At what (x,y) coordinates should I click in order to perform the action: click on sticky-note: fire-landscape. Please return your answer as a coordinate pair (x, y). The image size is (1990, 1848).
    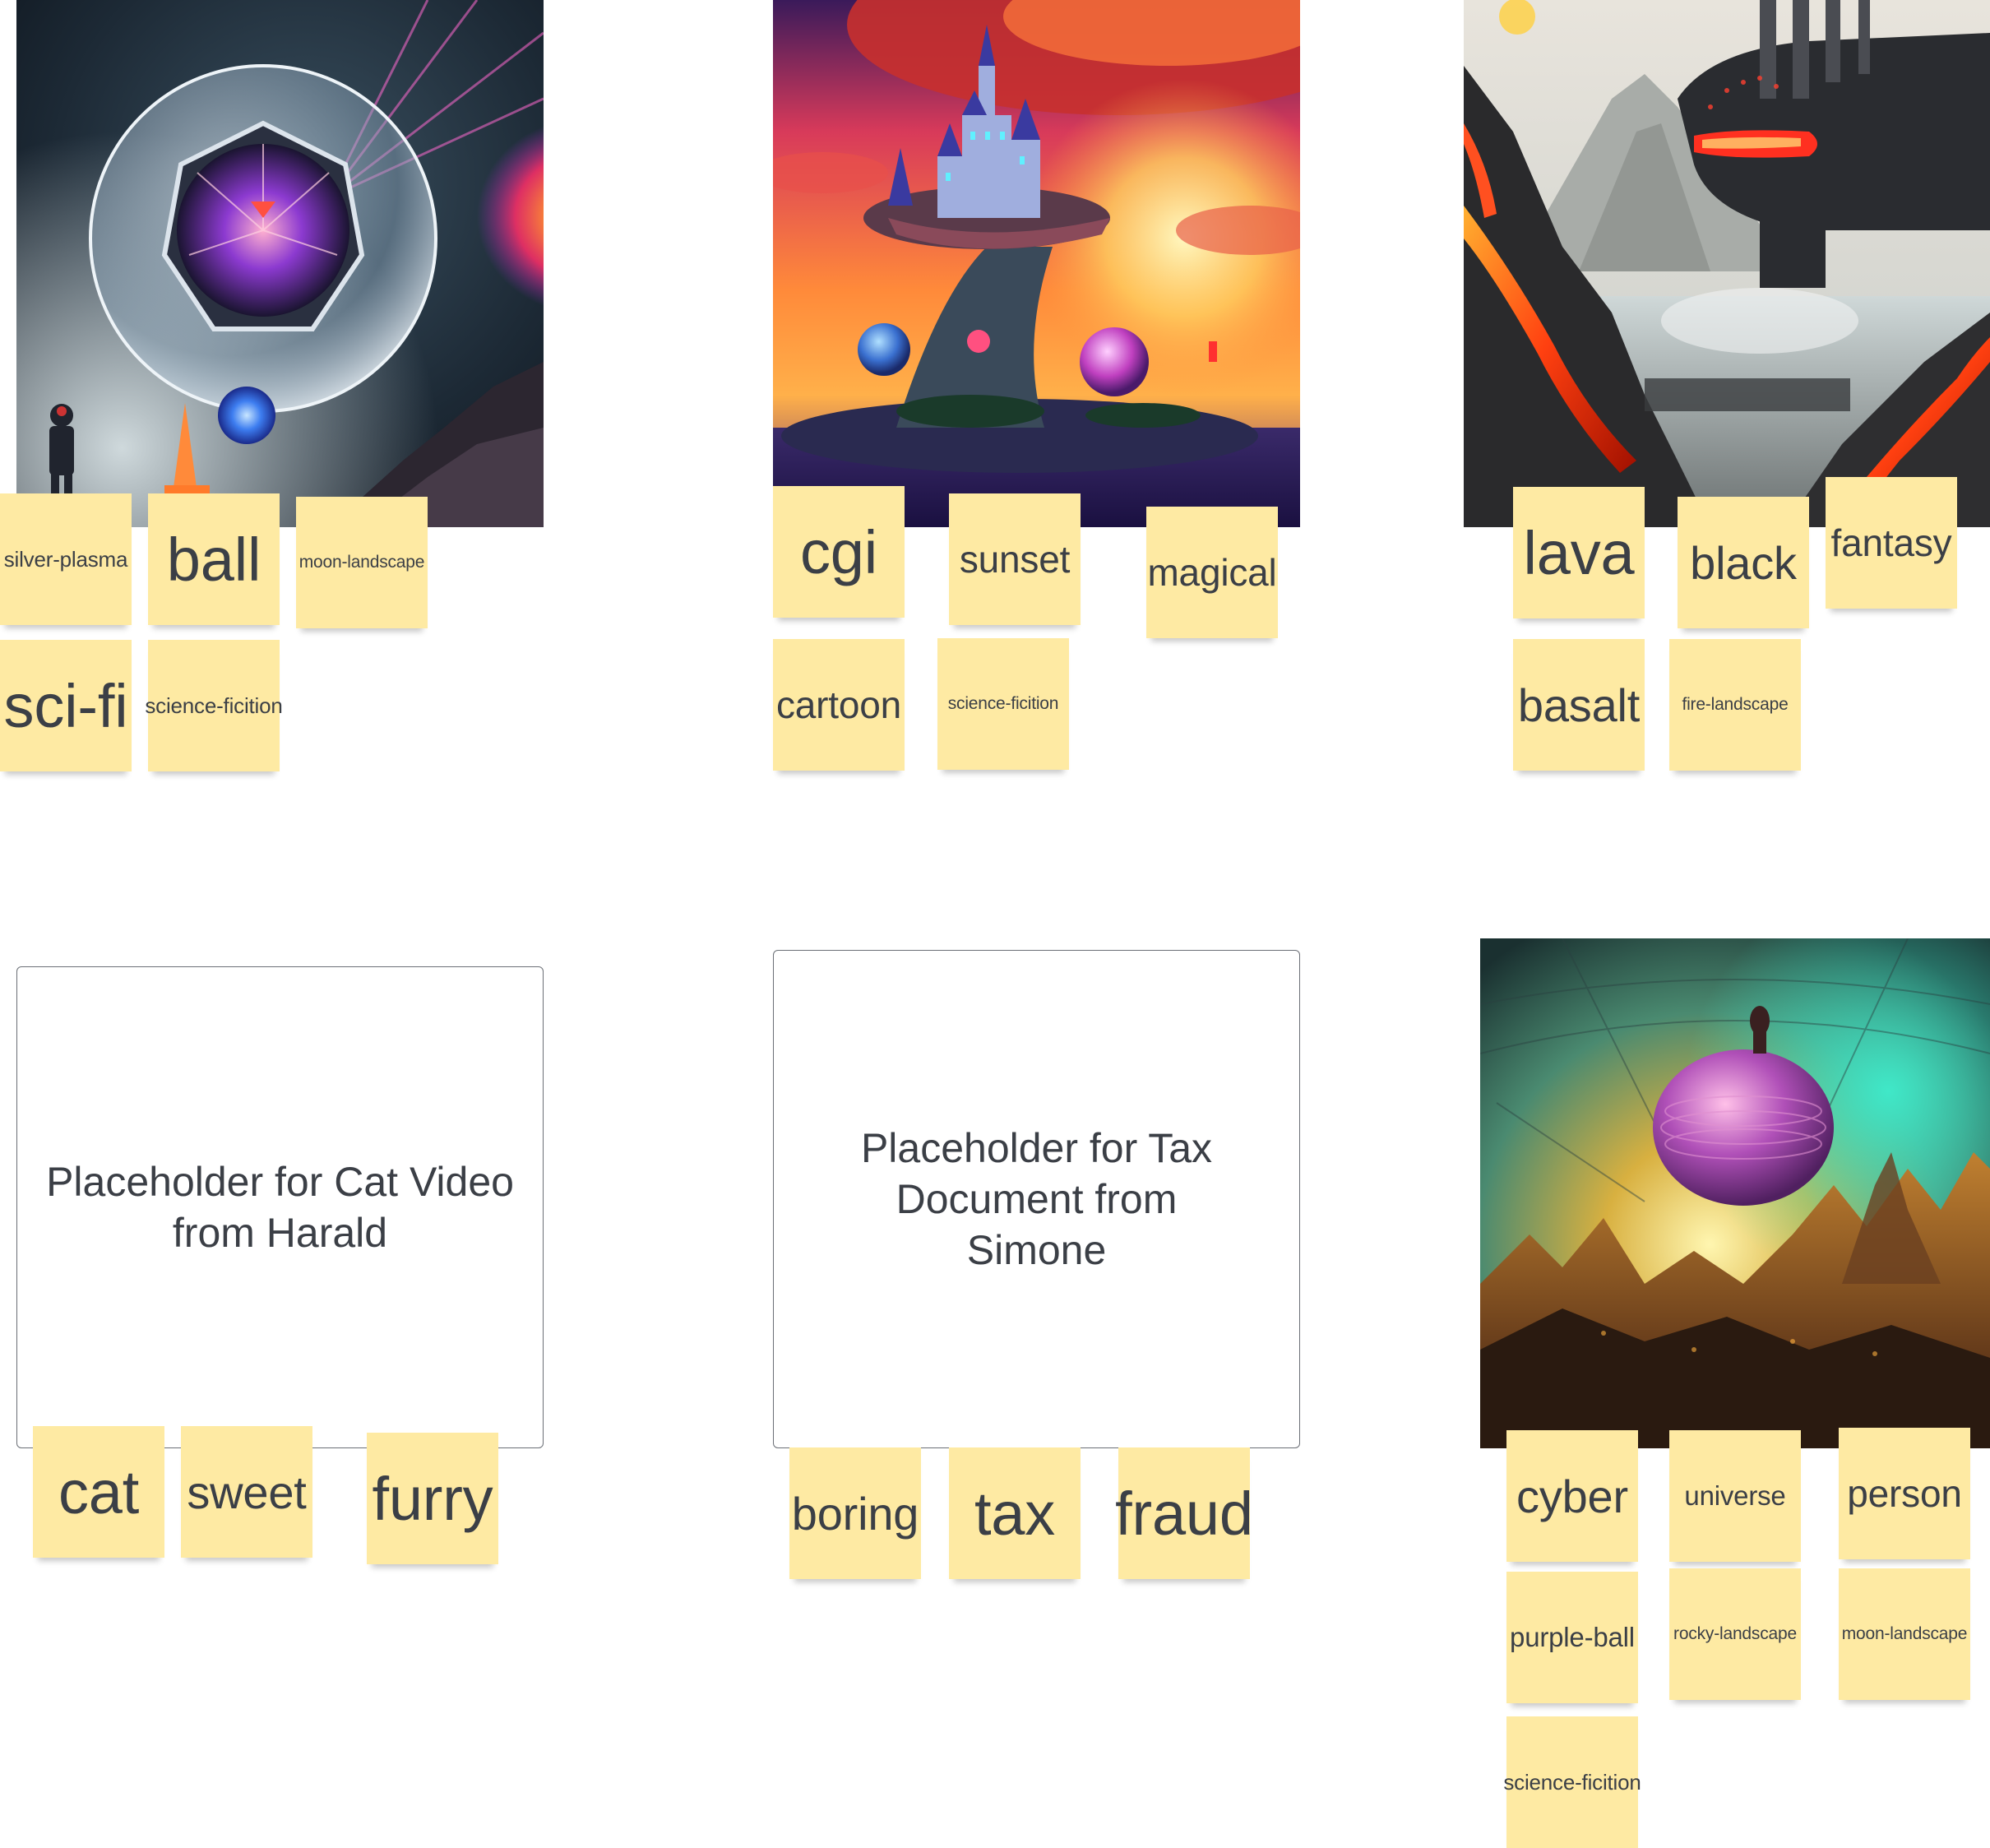
    Looking at the image, I should click on (1735, 705).